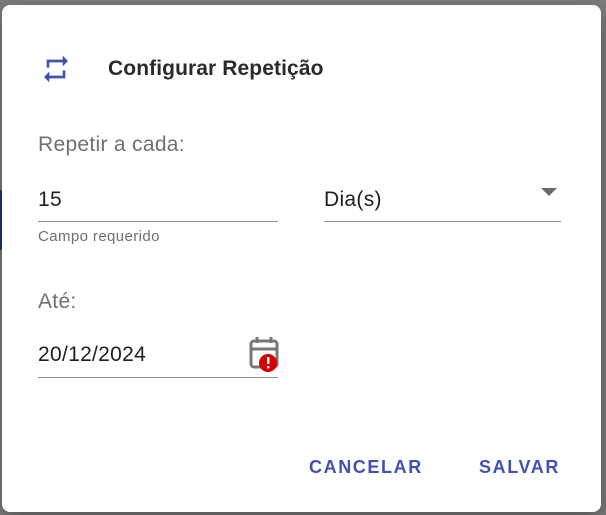 Image resolution: width=606 pixels, height=515 pixels. Describe the element at coordinates (50, 199) in the screenshot. I see `interval-value: 15` at that location.